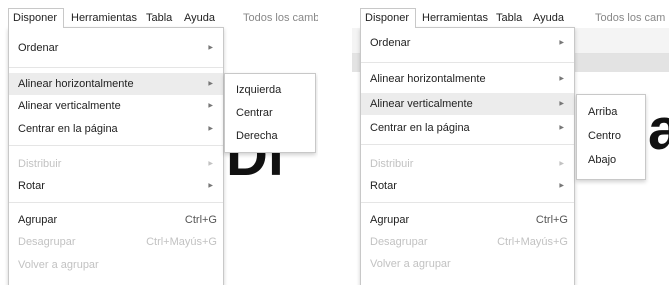 This screenshot has width=669, height=285. I want to click on submenu-item-label: Derecha, so click(257, 136).